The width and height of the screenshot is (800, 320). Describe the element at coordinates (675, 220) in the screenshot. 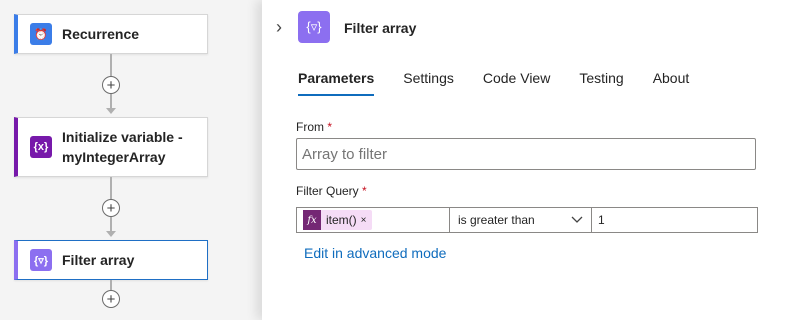

I see `filter-right-operand: 1` at that location.